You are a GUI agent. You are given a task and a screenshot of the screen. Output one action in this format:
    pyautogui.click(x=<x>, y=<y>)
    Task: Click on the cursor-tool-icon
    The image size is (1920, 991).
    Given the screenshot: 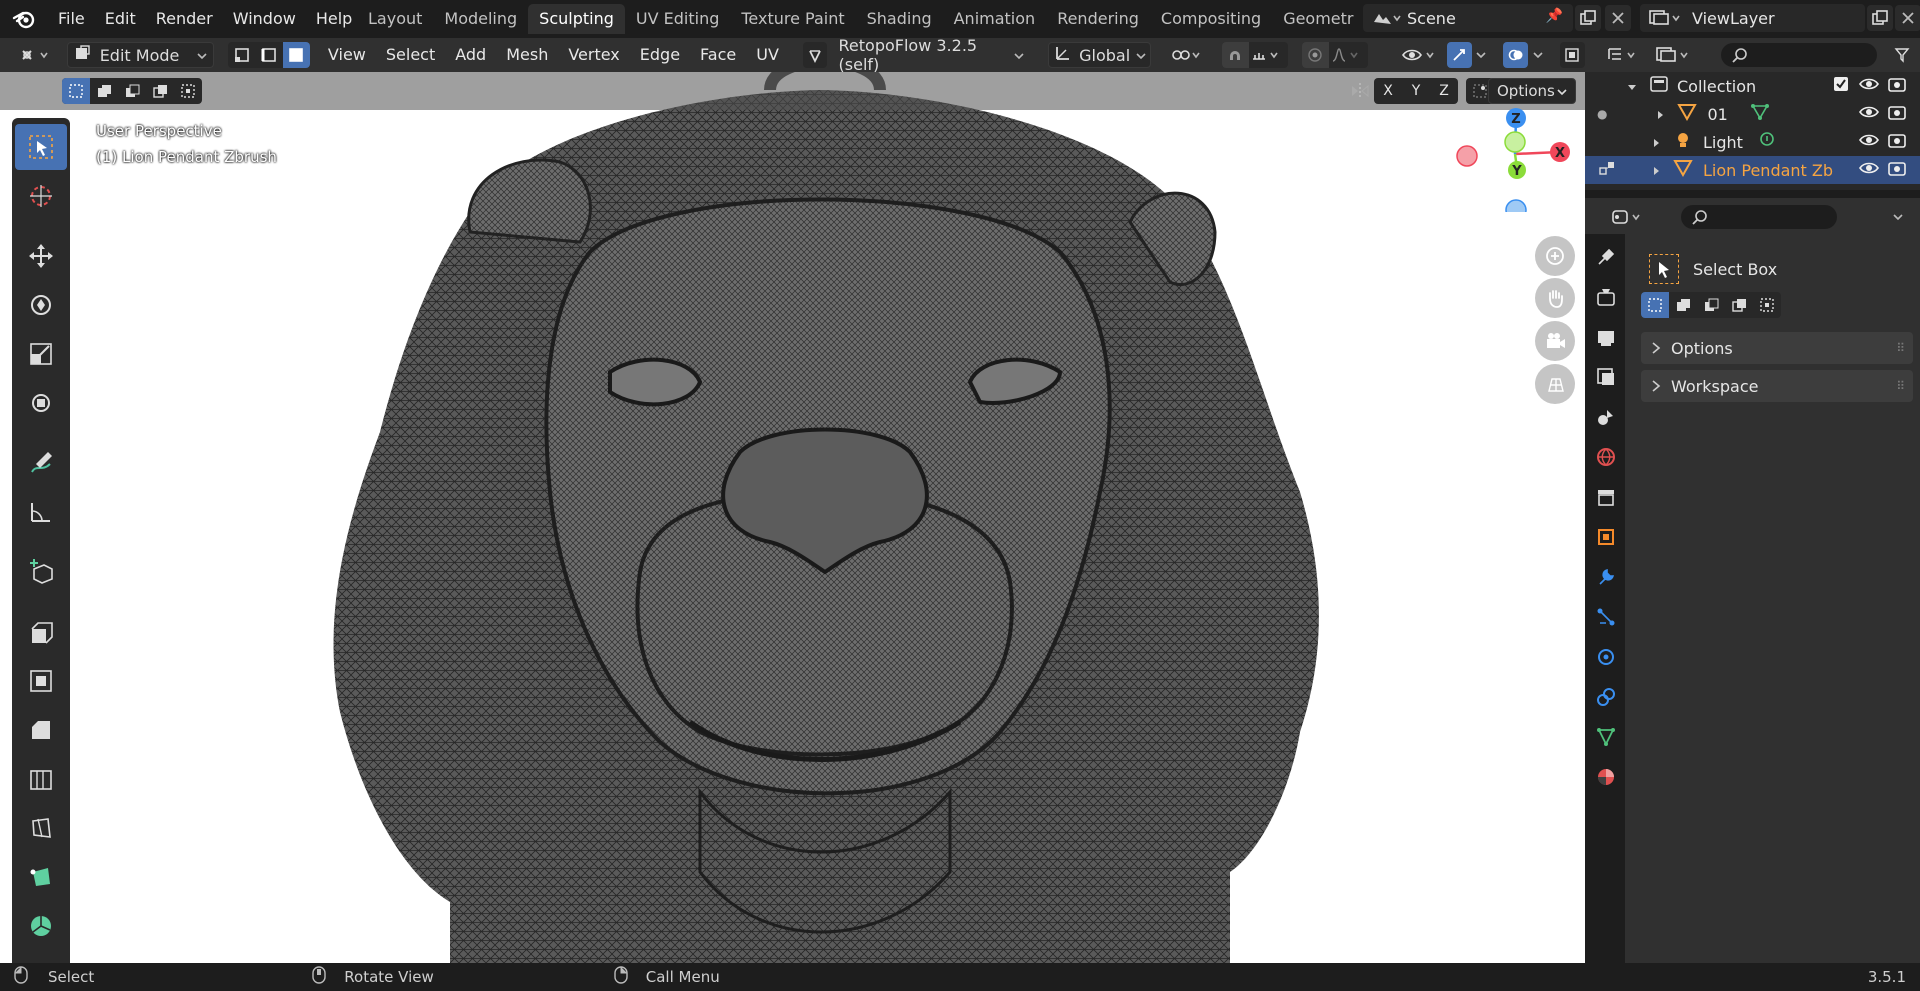 What is the action you would take?
    pyautogui.click(x=41, y=196)
    